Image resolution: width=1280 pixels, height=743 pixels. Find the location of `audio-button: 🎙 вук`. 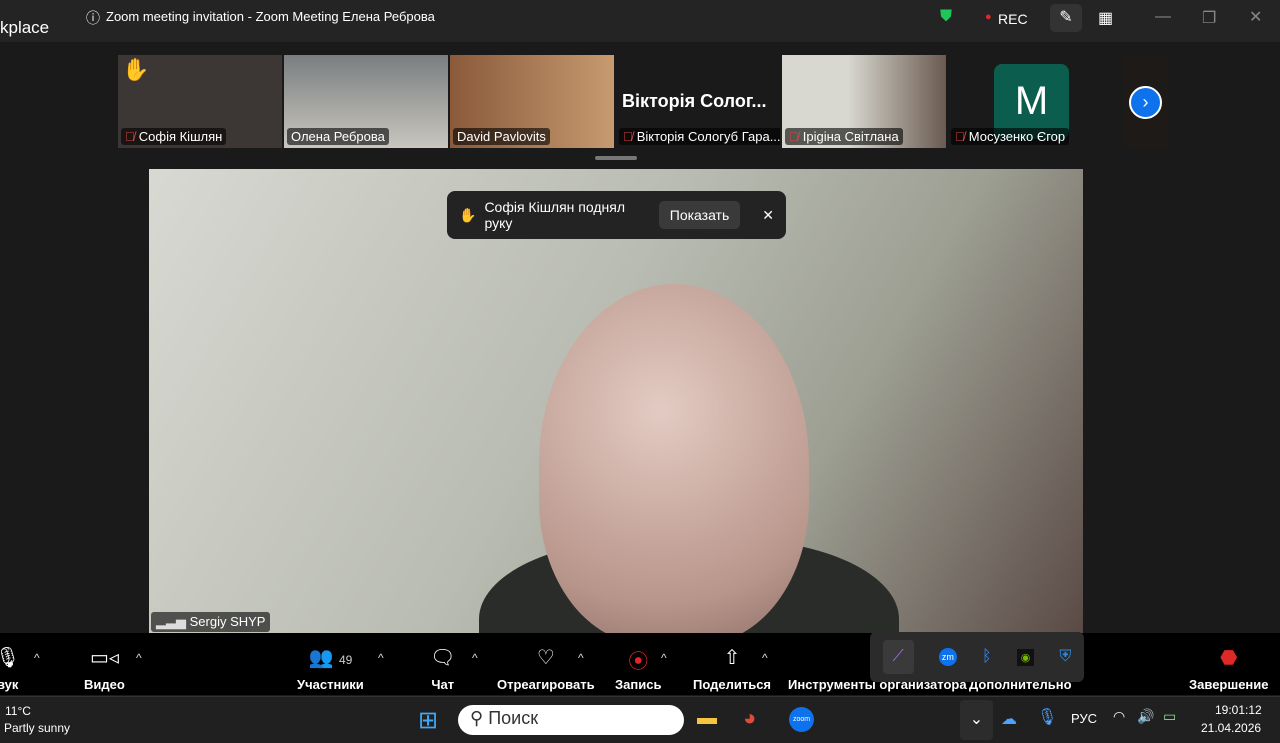

audio-button: 🎙 вук is located at coordinates (10, 668).